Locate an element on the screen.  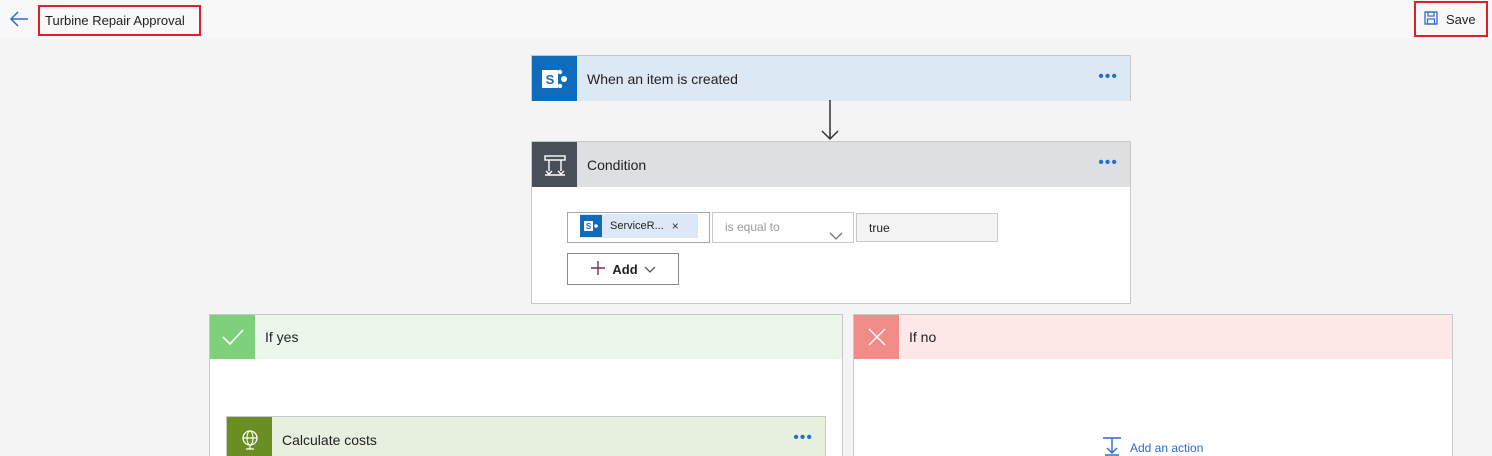
globe-icon is located at coordinates (249, 436).